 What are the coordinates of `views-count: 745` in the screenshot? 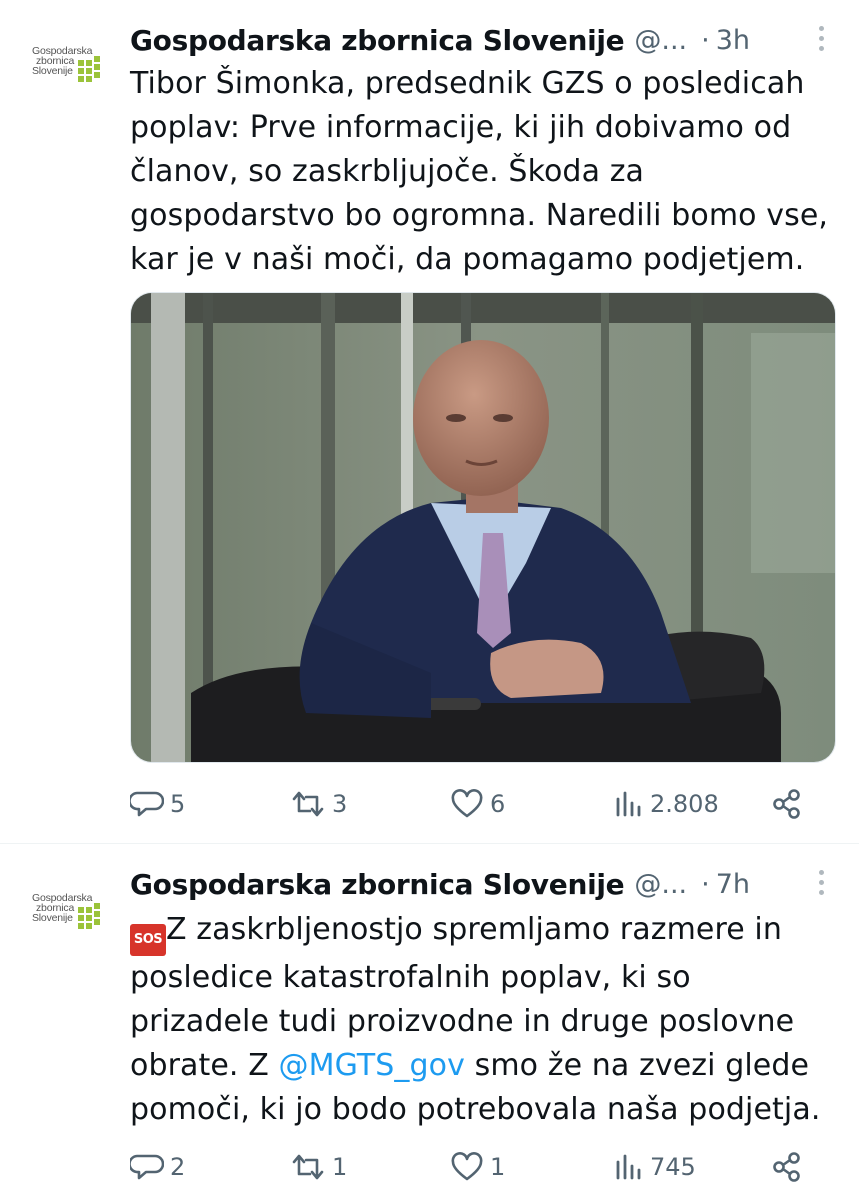 It's located at (673, 1167).